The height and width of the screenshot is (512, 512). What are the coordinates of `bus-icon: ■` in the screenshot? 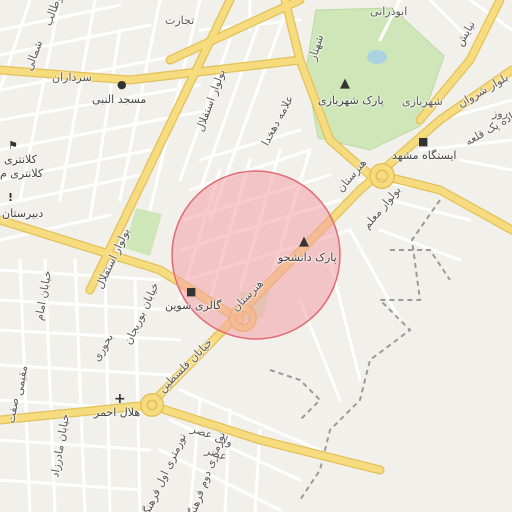 It's located at (423, 141).